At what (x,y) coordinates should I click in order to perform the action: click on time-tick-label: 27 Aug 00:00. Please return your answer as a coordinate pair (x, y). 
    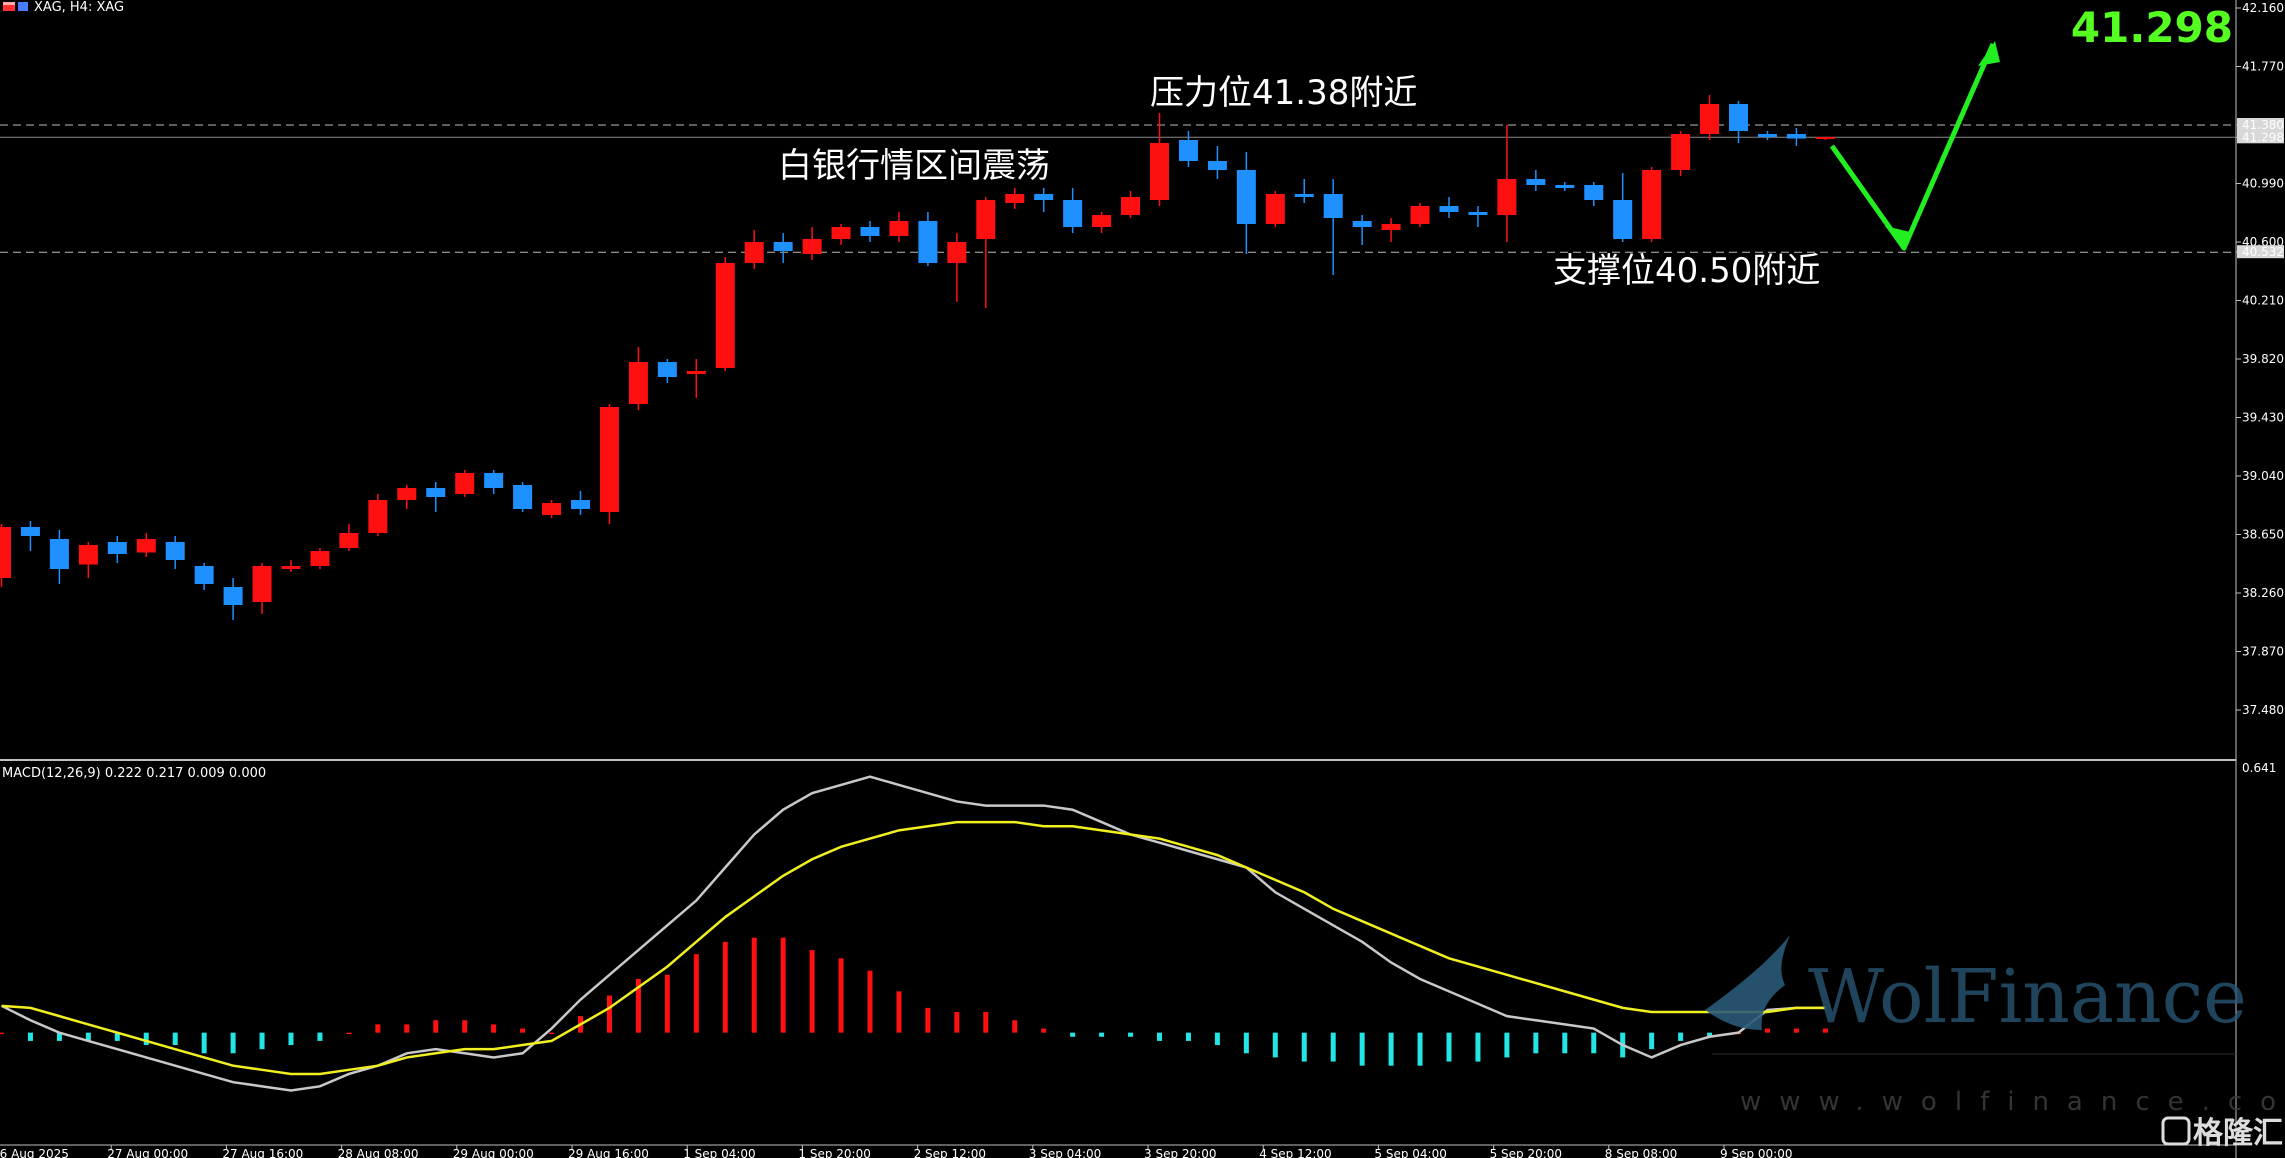
    Looking at the image, I should click on (147, 1152).